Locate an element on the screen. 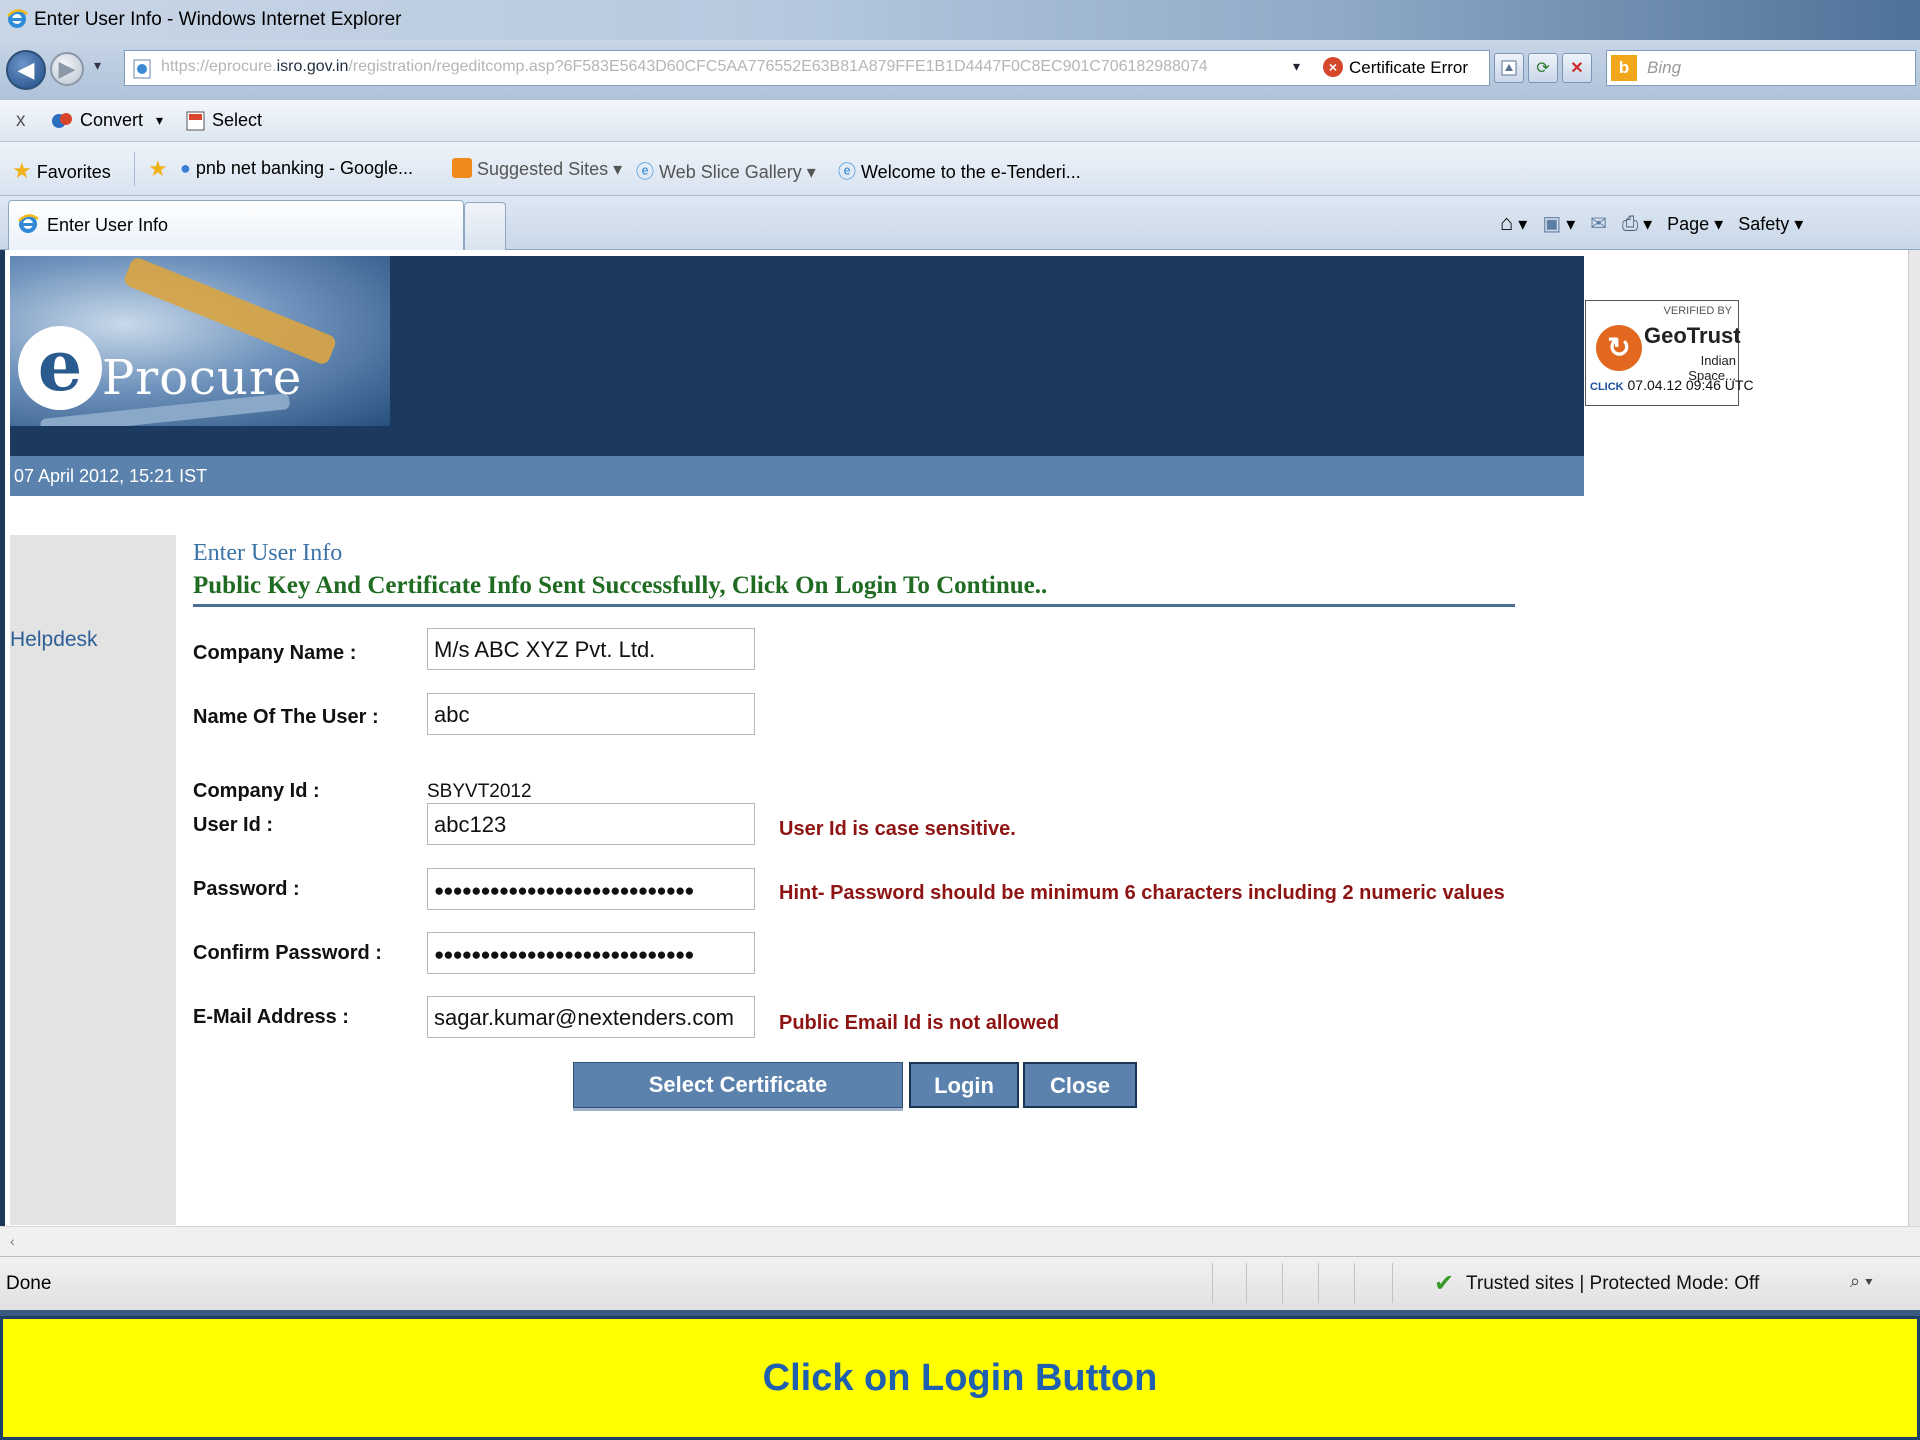 The width and height of the screenshot is (1920, 1440). password-label: Password : is located at coordinates (246, 889).